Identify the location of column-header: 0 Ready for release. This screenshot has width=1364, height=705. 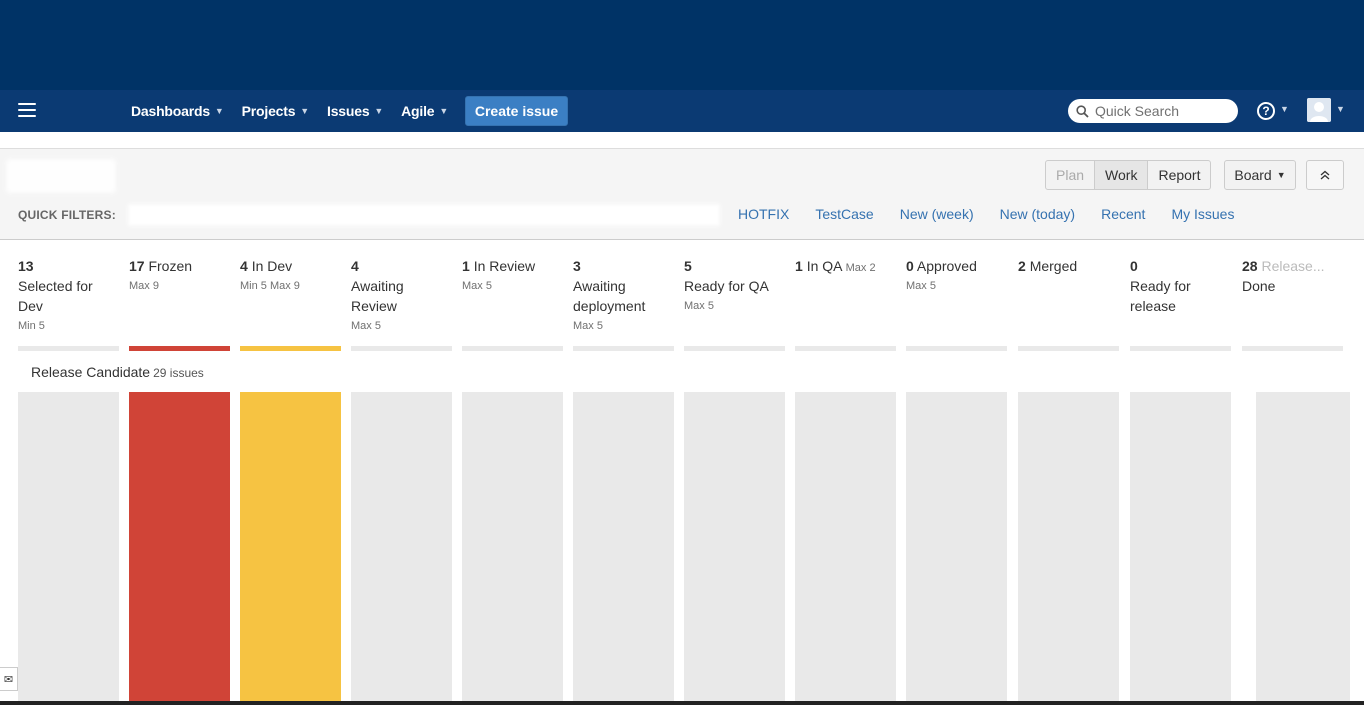
(1180, 286).